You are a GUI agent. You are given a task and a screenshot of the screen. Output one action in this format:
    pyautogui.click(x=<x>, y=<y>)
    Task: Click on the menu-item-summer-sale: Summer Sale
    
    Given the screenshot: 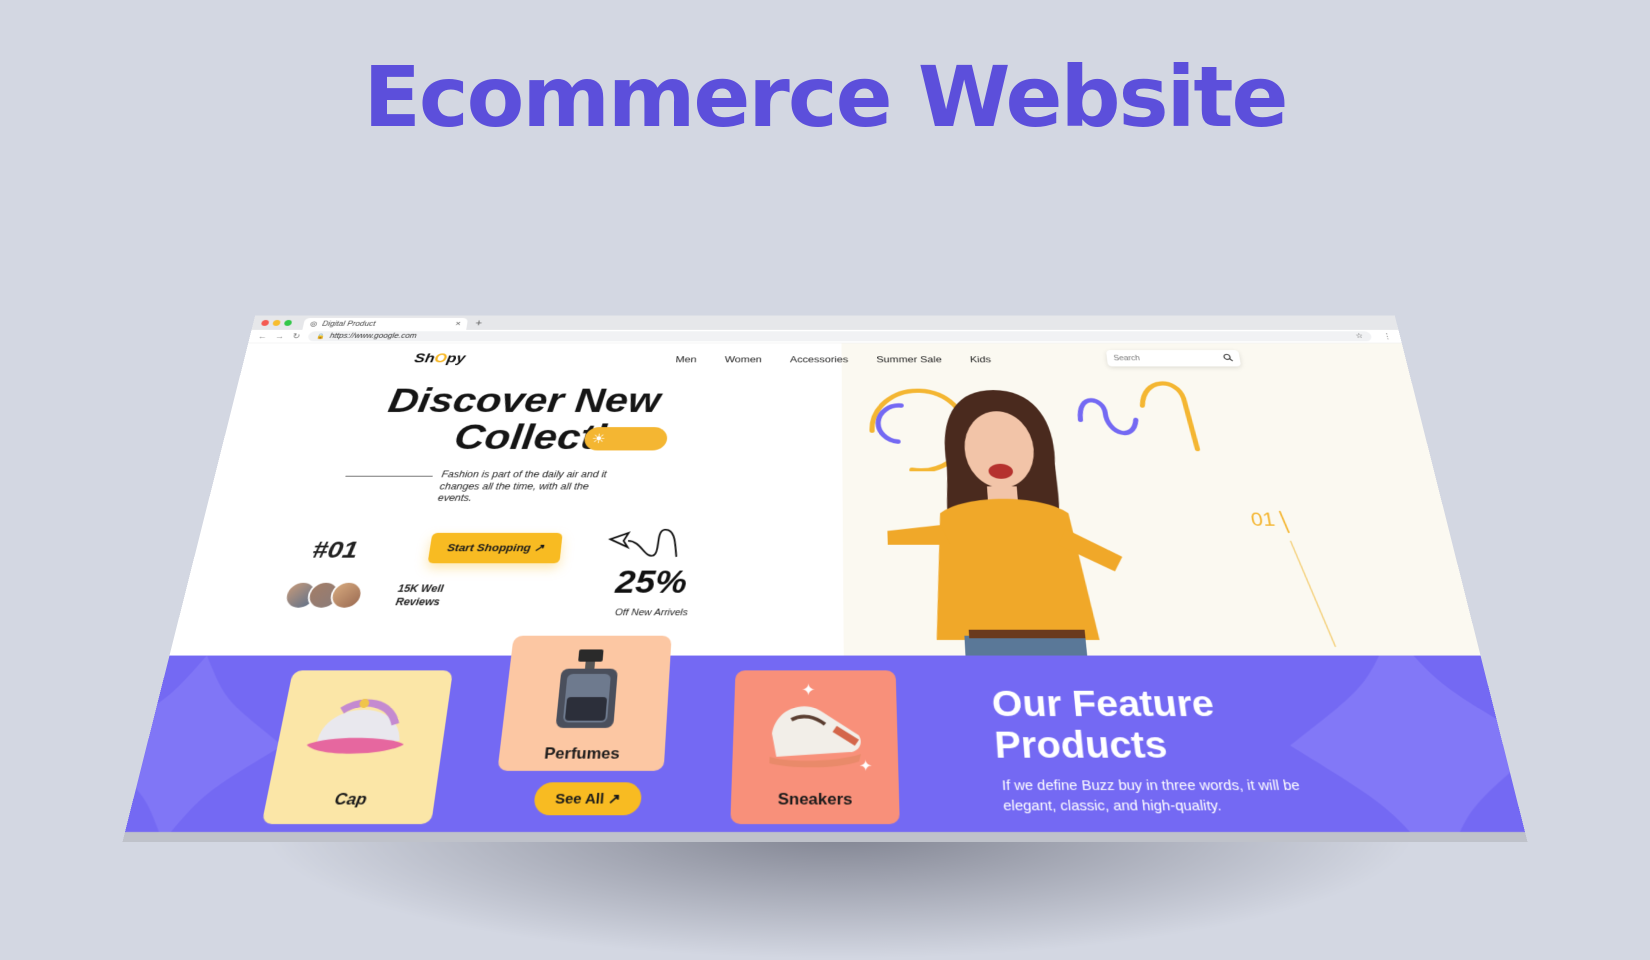 What is the action you would take?
    pyautogui.click(x=909, y=359)
    